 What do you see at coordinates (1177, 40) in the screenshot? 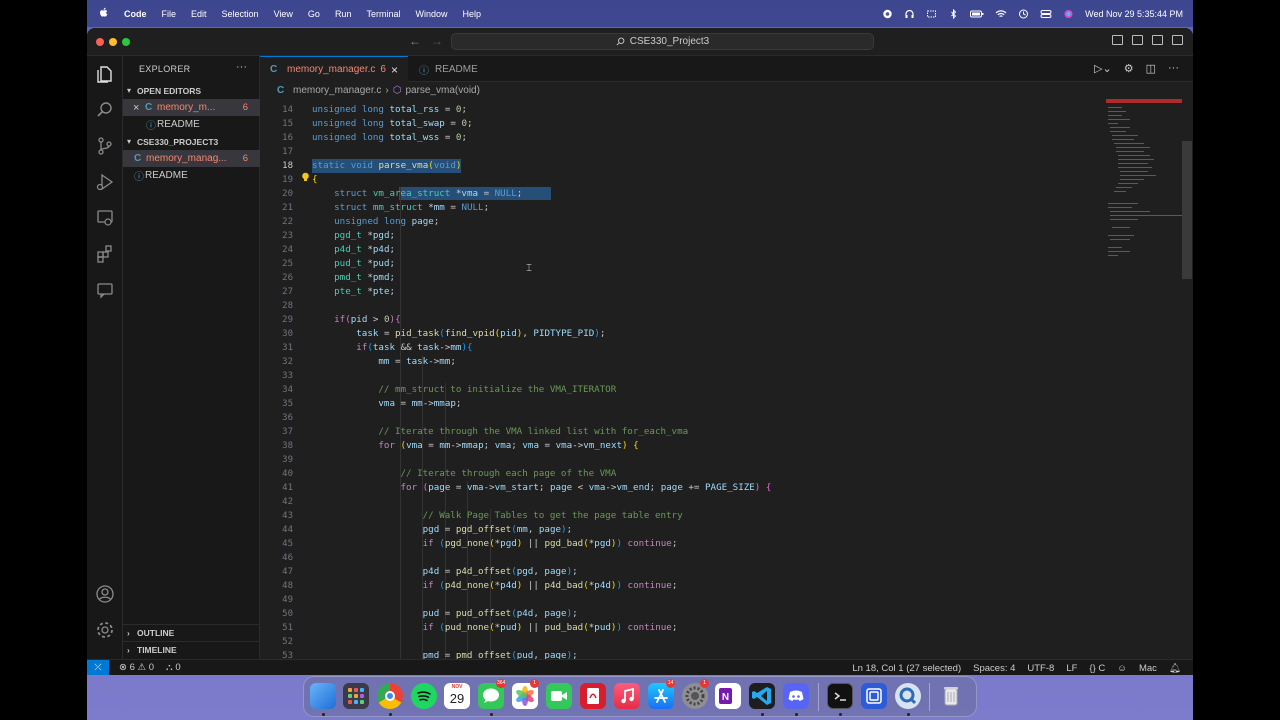
I see `customize-layout-icon` at bounding box center [1177, 40].